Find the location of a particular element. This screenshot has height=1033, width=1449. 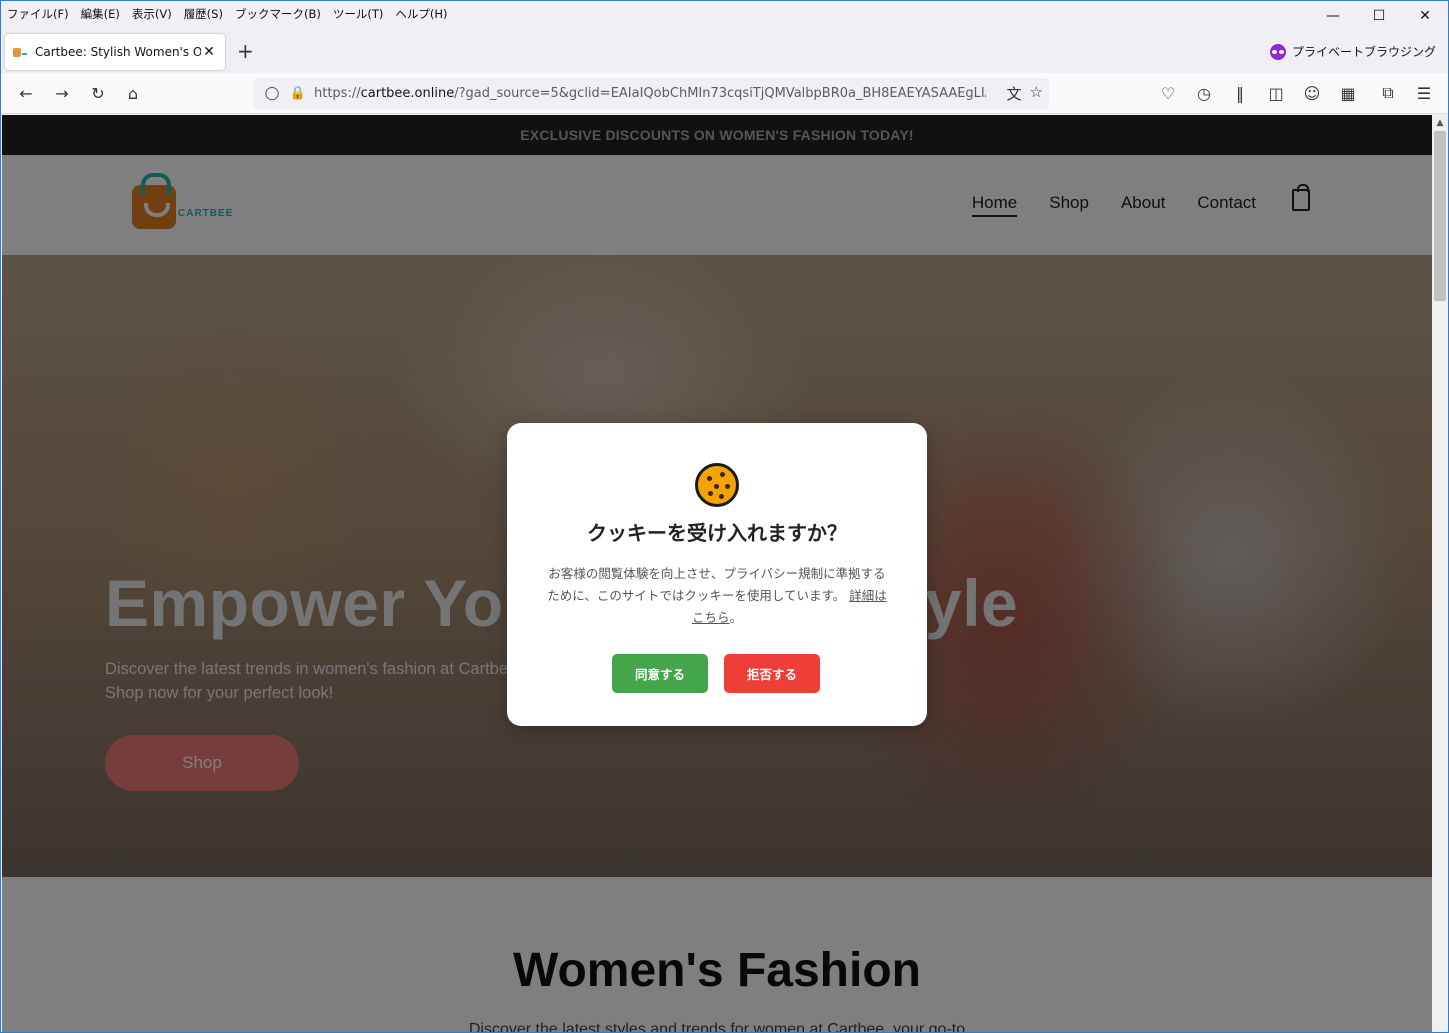

scroll-up-arrow-icon: ▲ is located at coordinates (1440, 123).